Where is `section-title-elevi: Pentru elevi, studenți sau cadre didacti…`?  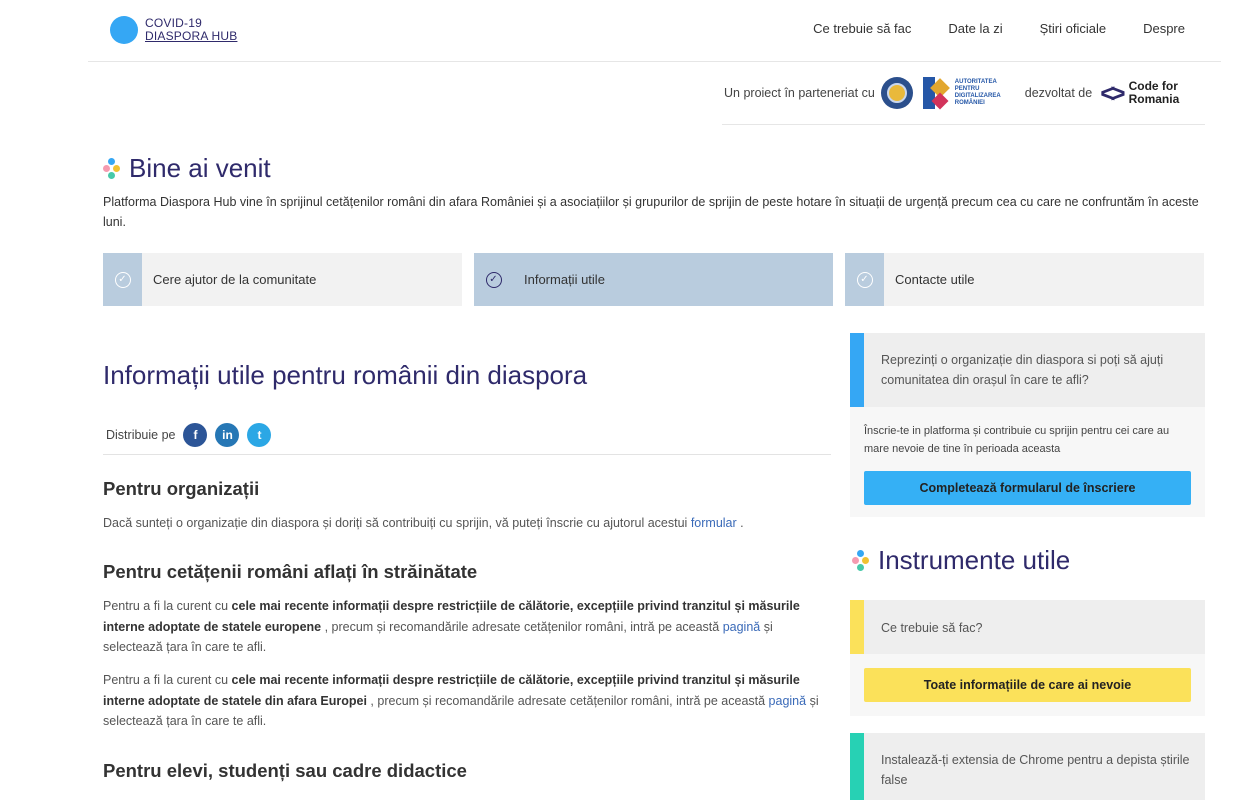 section-title-elevi: Pentru elevi, studenți sau cadre didacti… is located at coordinates (285, 770).